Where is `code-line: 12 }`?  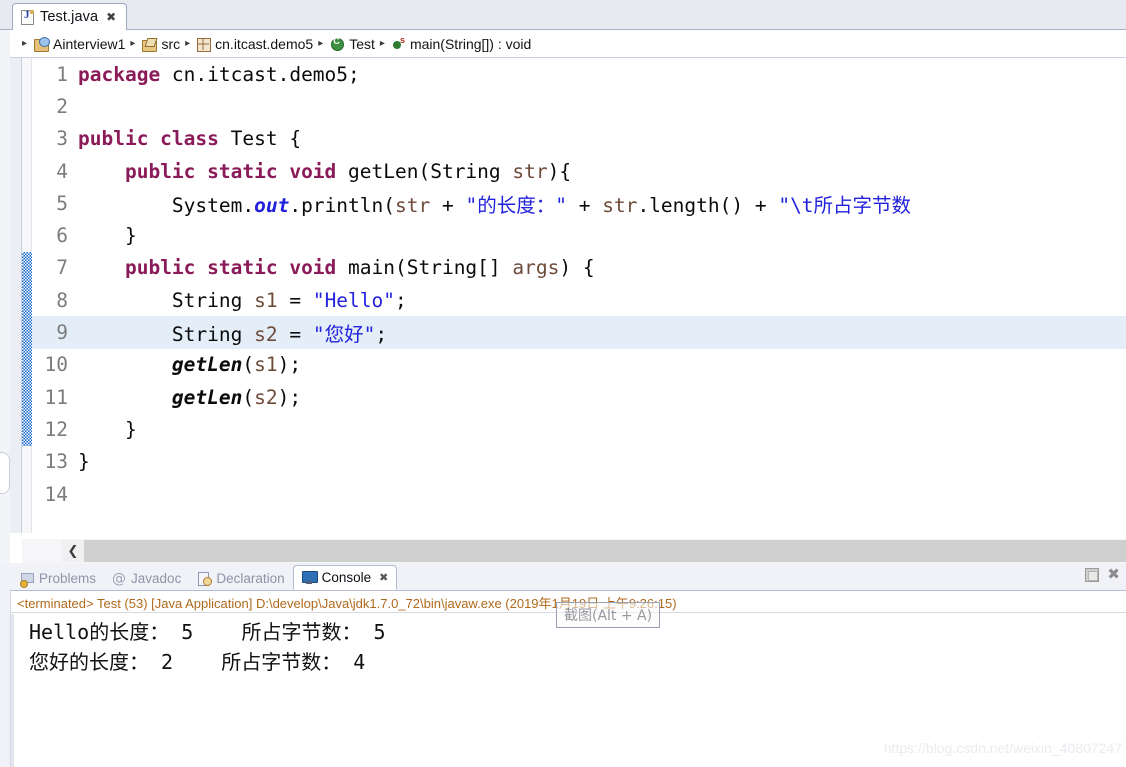
code-line: 12 } is located at coordinates (579, 429).